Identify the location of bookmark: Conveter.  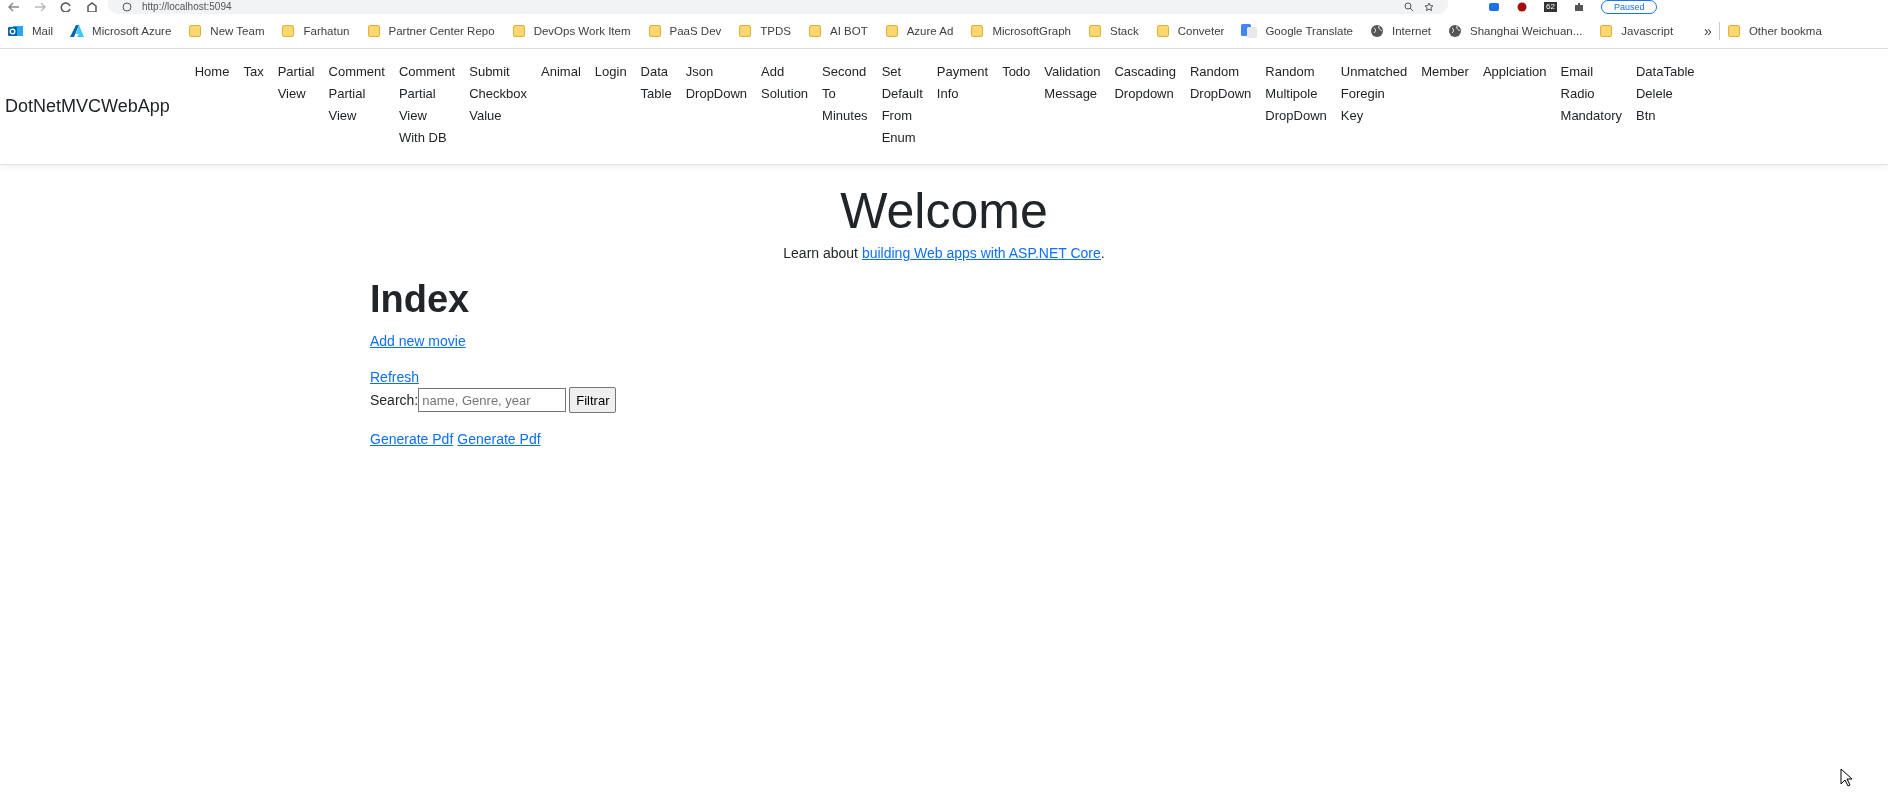
(1190, 31).